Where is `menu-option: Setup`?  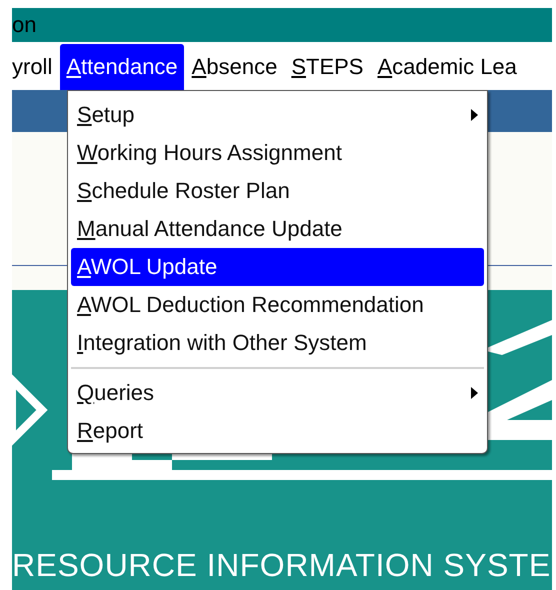
menu-option: Setup is located at coordinates (277, 115).